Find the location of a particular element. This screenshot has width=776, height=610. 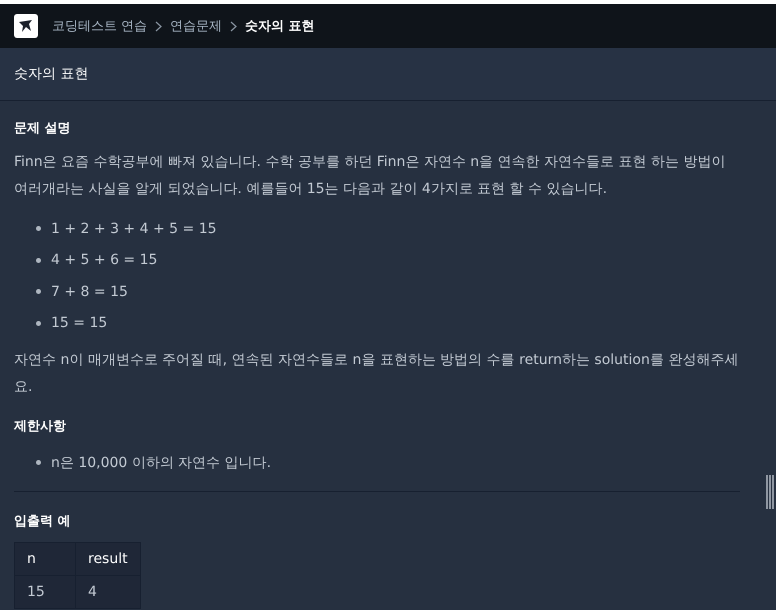

section-heading: 제한사항 is located at coordinates (40, 426).